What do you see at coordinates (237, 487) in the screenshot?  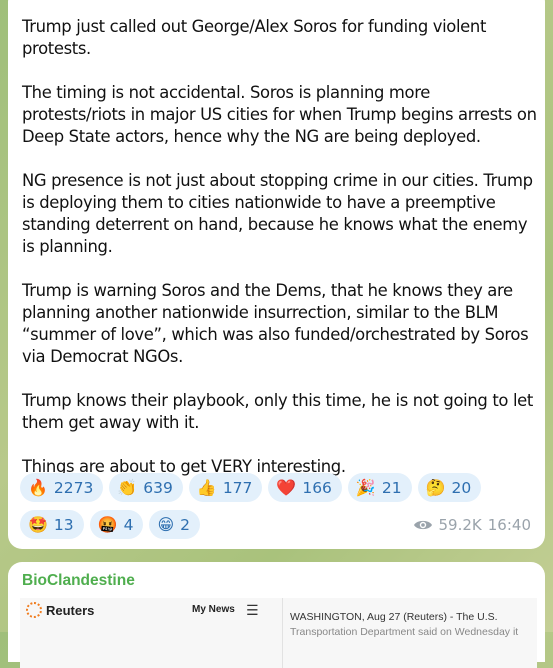 I see `reaction-count: 177` at bounding box center [237, 487].